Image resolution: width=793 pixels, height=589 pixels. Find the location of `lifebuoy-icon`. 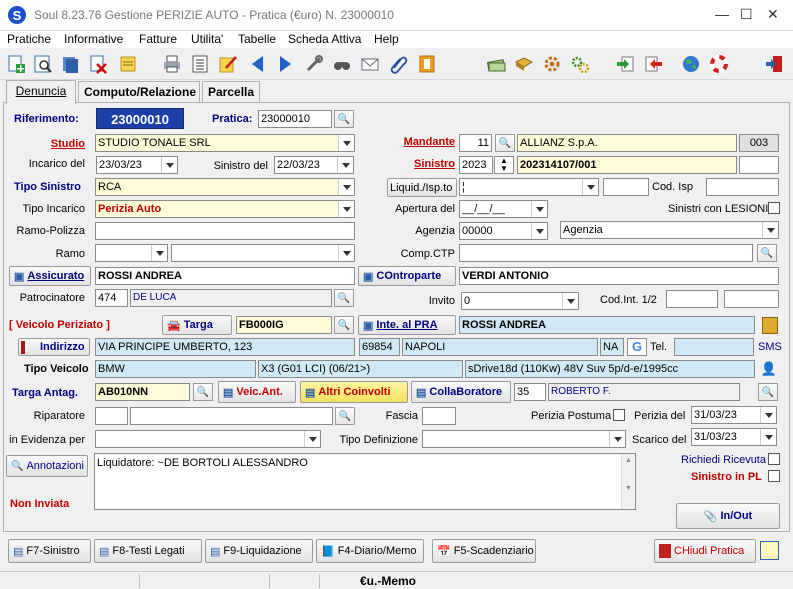

lifebuoy-icon is located at coordinates (719, 64).